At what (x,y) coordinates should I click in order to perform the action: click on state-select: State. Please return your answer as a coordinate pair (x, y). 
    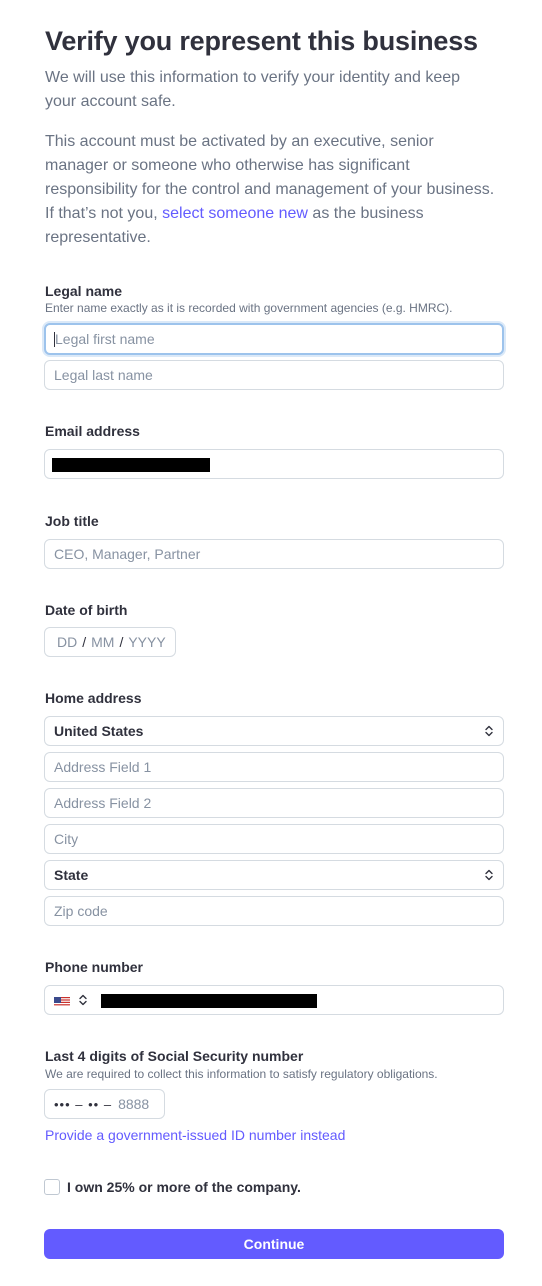
    Looking at the image, I should click on (274, 875).